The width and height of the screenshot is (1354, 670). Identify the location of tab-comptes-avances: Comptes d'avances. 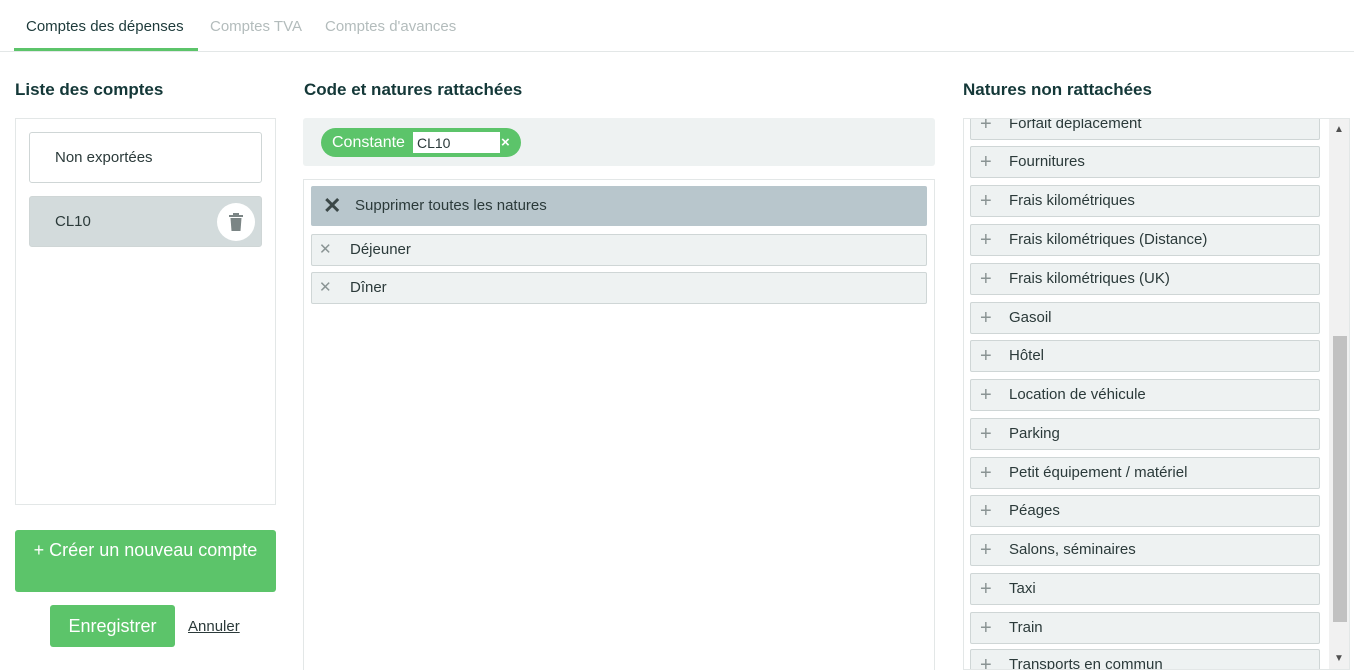
(390, 26).